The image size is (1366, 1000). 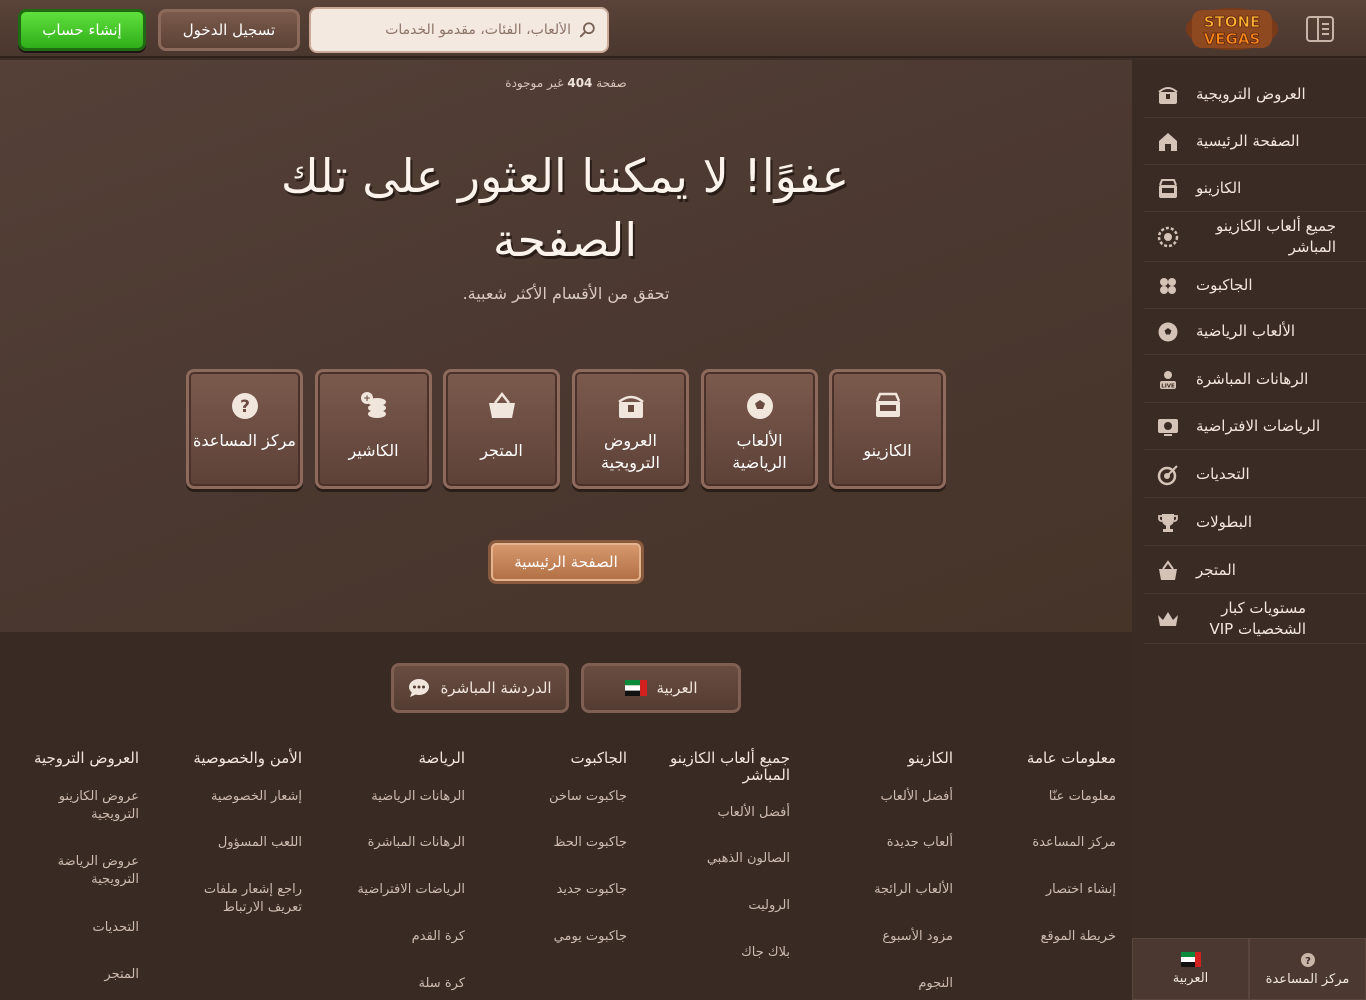 I want to click on sidebar-item-promotions: العروض الترويجية, so click(x=1255, y=95).